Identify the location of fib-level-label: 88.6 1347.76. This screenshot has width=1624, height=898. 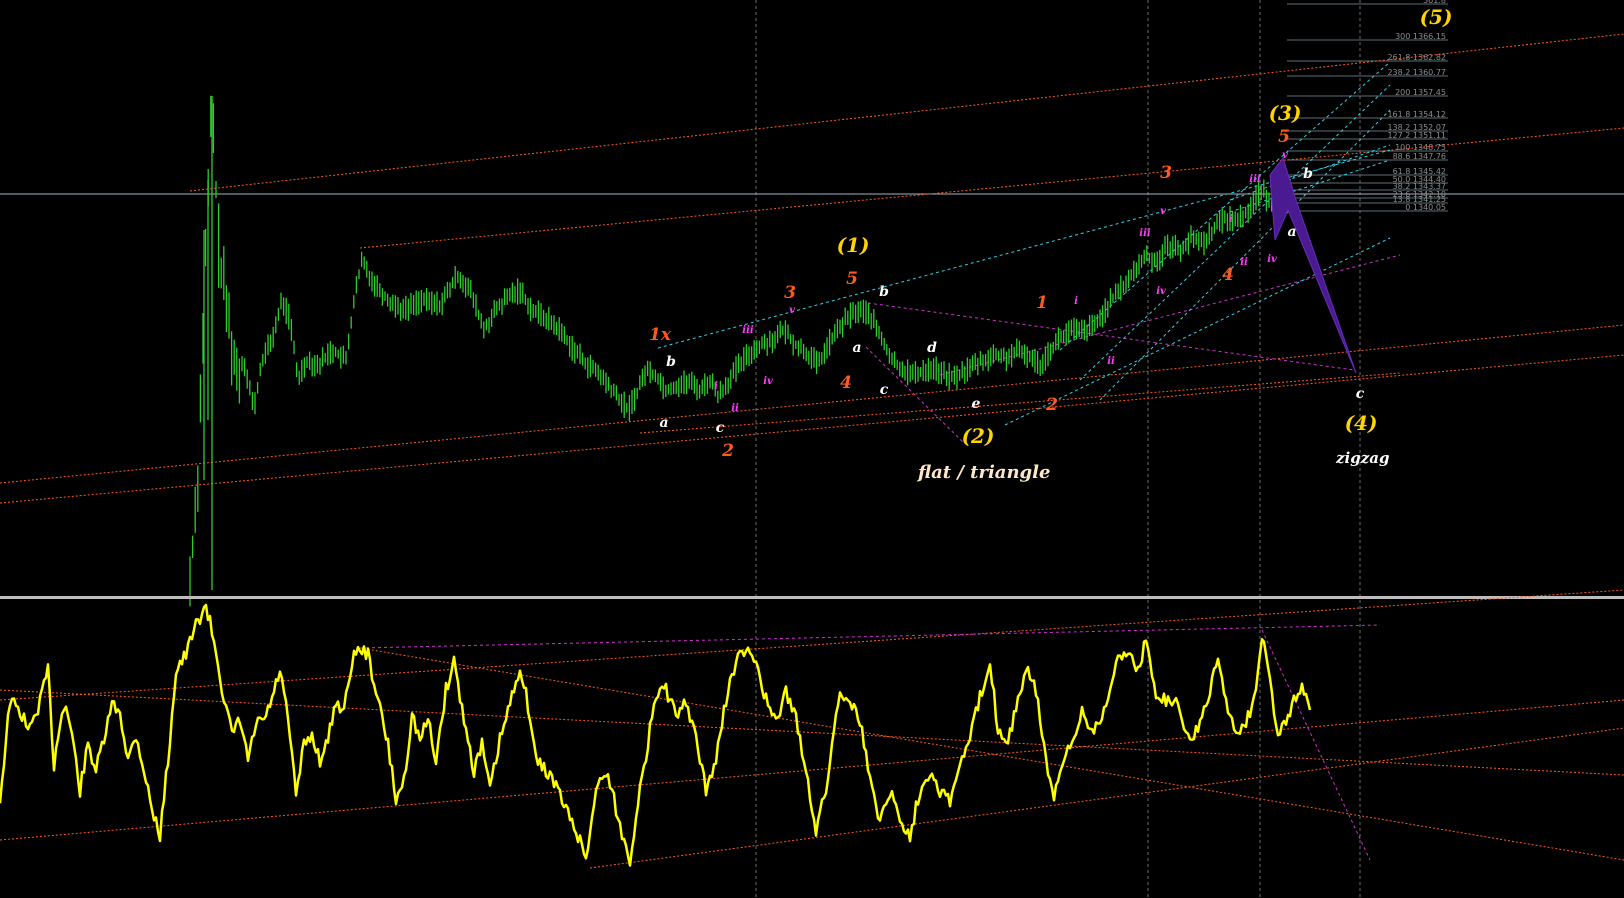
(1419, 156).